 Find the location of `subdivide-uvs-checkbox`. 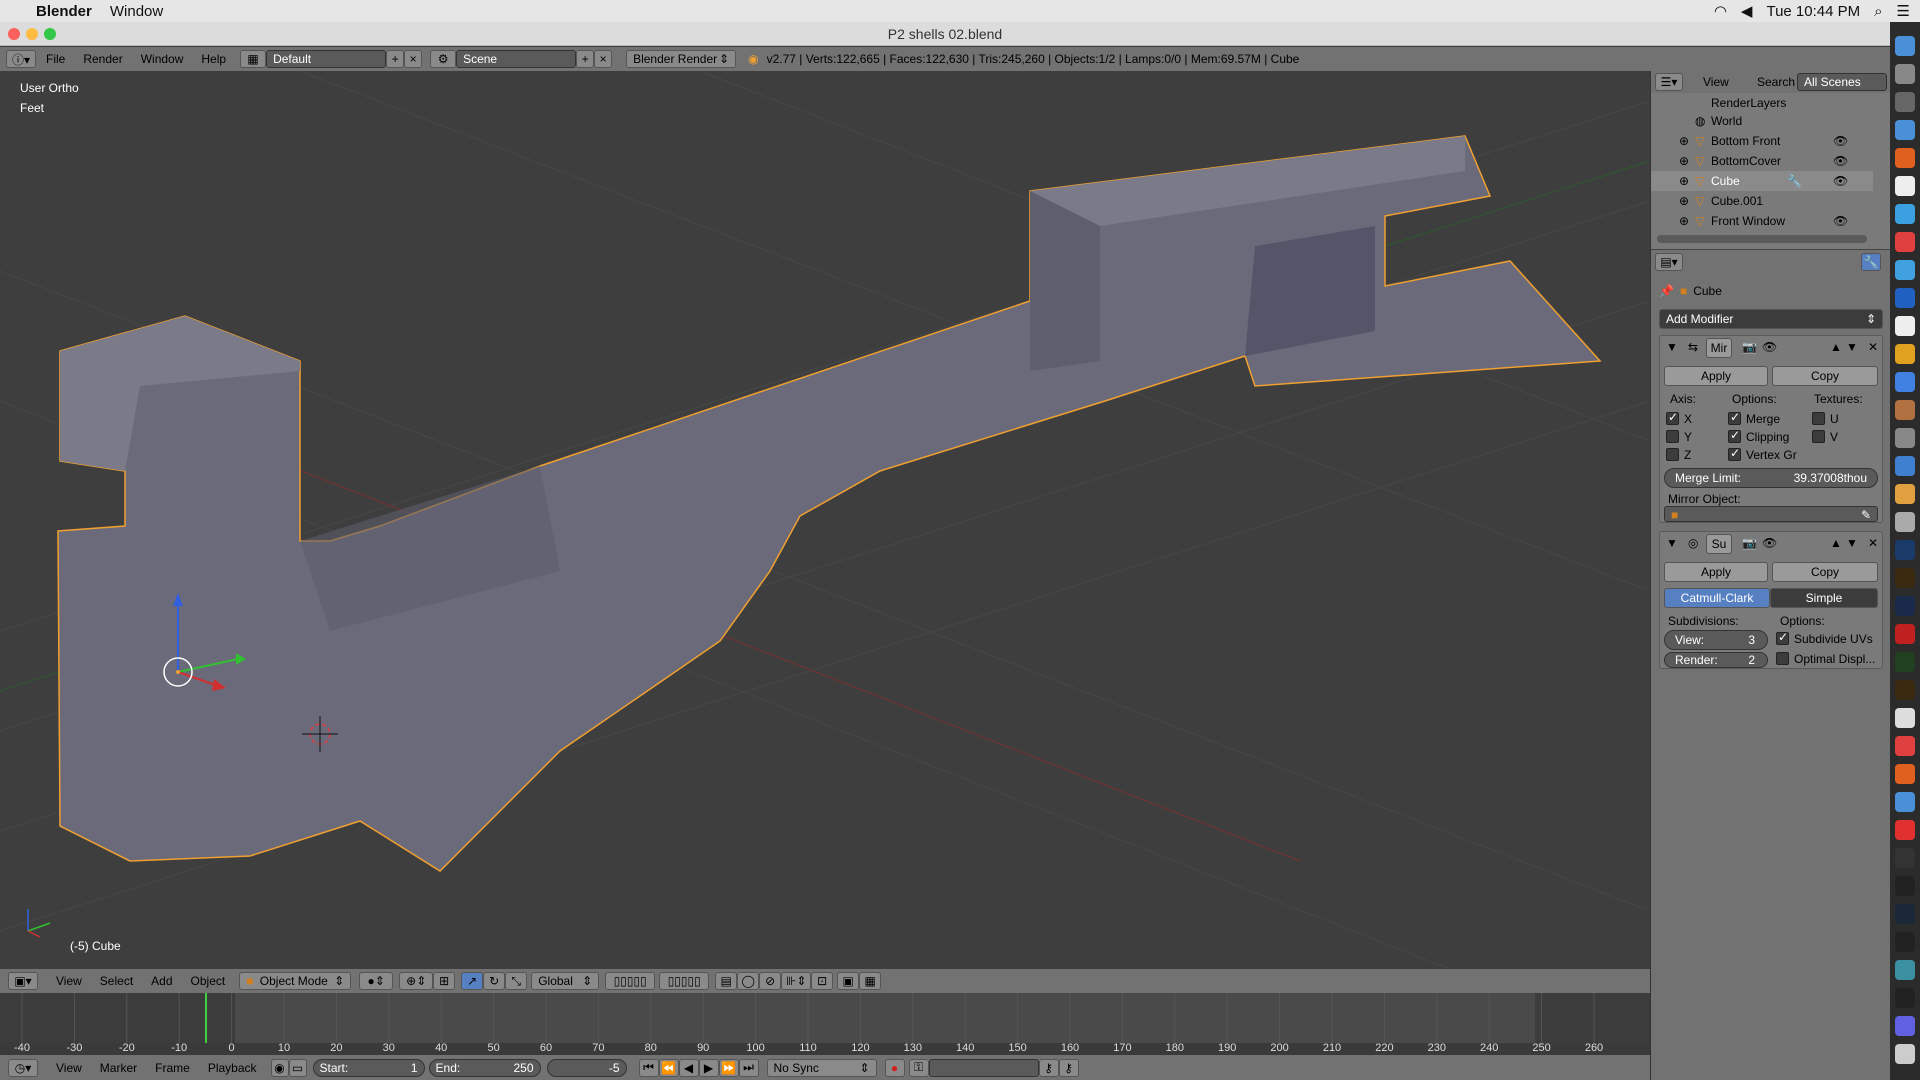

subdivide-uvs-checkbox is located at coordinates (1782, 637).